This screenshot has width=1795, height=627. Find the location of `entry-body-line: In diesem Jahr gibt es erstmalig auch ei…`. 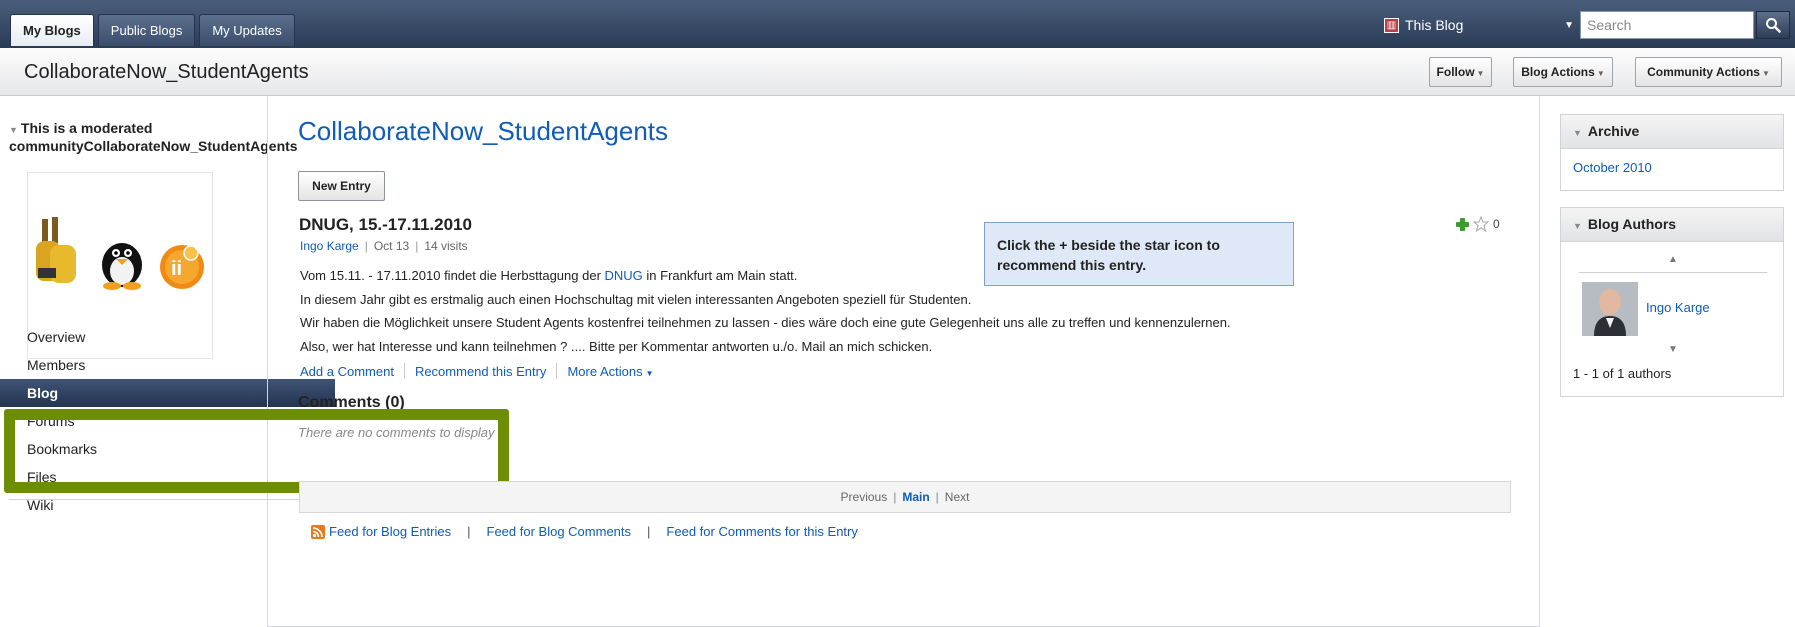

entry-body-line: In diesem Jahr gibt es erstmalig auch ei… is located at coordinates (636, 299).